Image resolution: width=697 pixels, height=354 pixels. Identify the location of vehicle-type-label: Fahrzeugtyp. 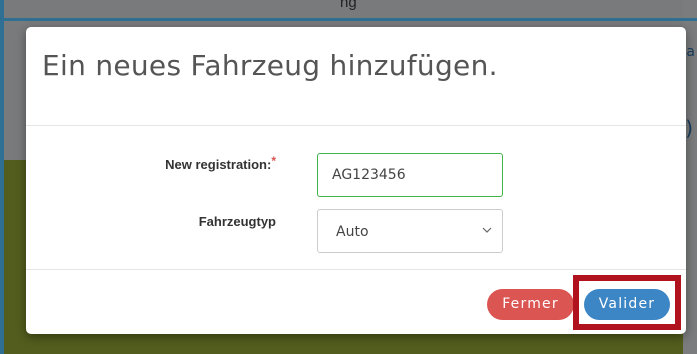
(237, 221).